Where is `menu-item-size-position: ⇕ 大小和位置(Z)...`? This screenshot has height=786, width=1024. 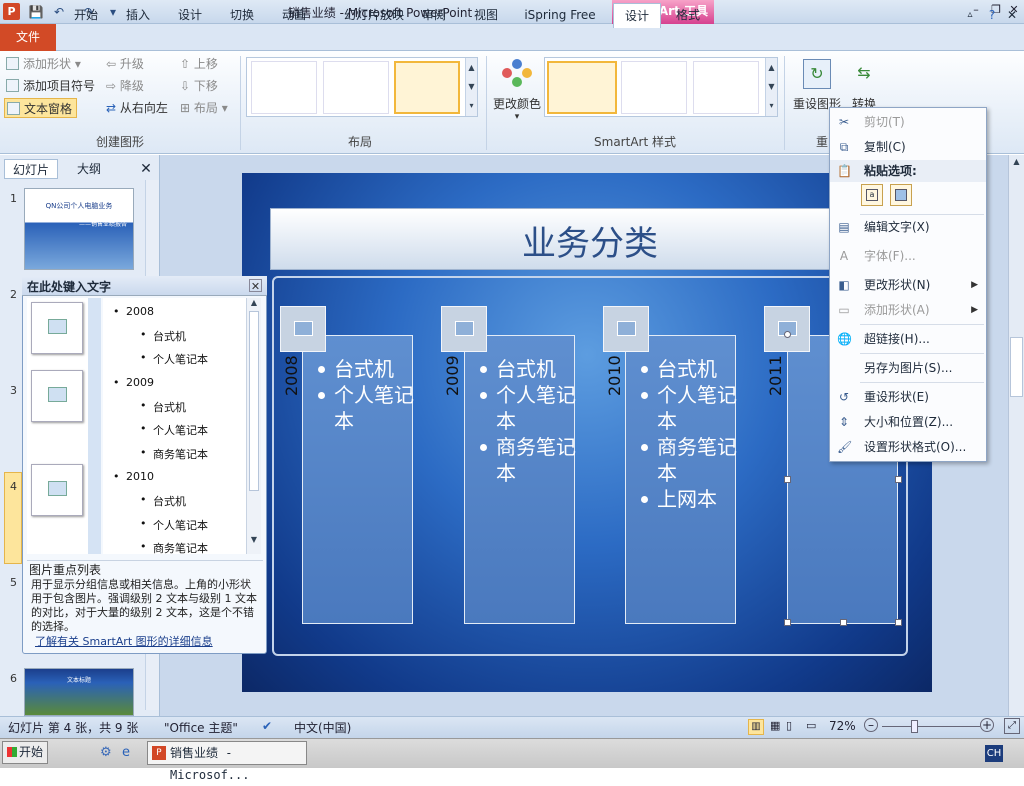
menu-item-size-position: ⇕ 大小和位置(Z)... is located at coordinates (908, 422).